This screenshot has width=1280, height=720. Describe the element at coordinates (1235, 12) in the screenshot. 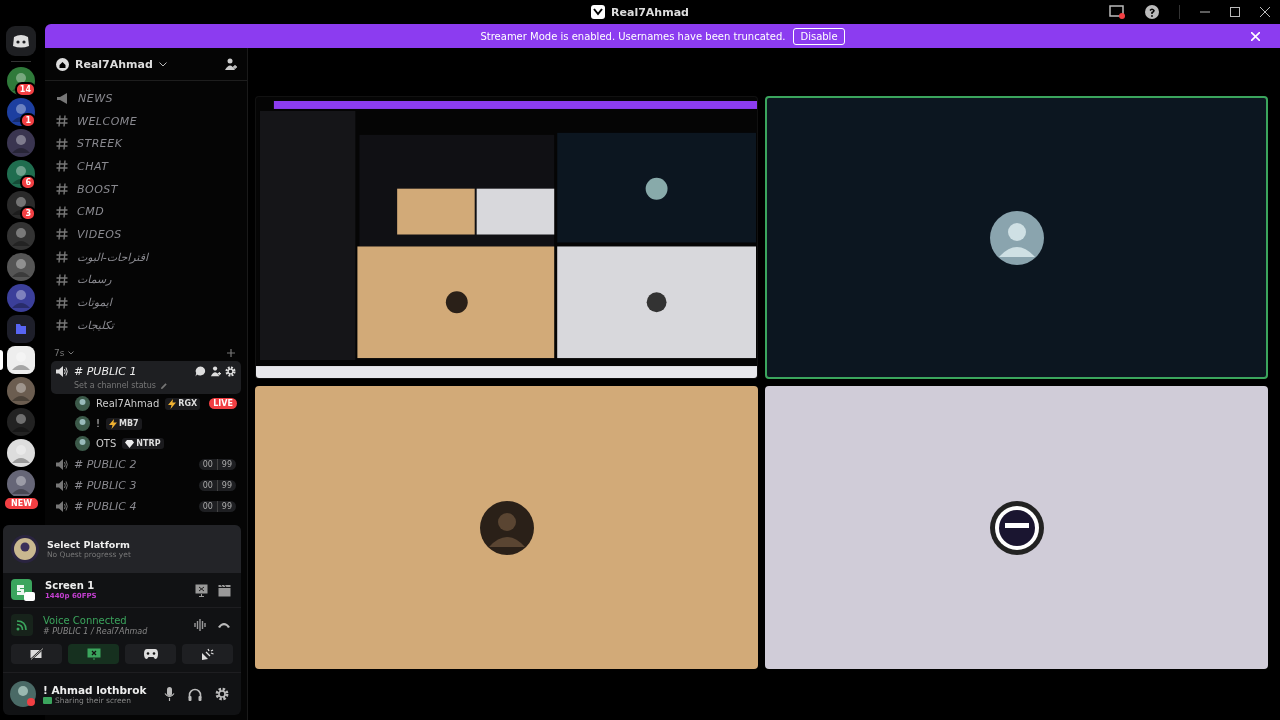

I see `maximize-icon` at that location.